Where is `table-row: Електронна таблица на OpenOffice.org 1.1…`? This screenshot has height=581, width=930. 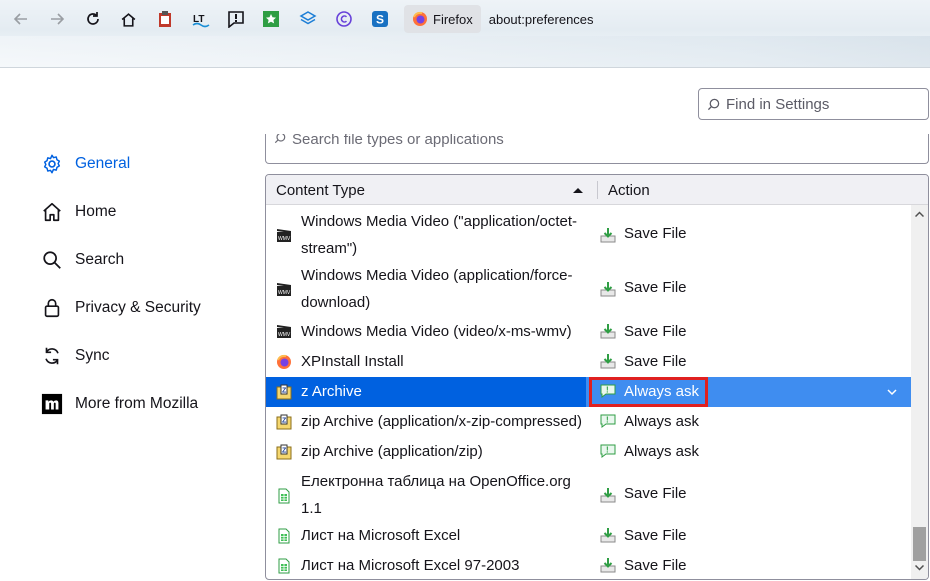 table-row: Електронна таблица на OpenOffice.org 1.1… is located at coordinates (588, 495).